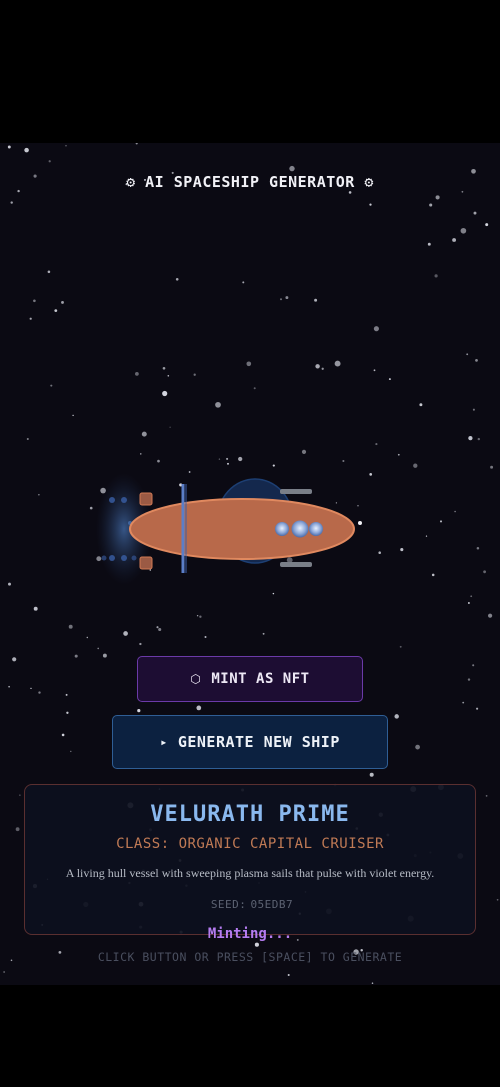 The width and height of the screenshot is (500, 1087). Describe the element at coordinates (260, 679) in the screenshot. I see `mint-nft-label: MINT AS NFT` at that location.